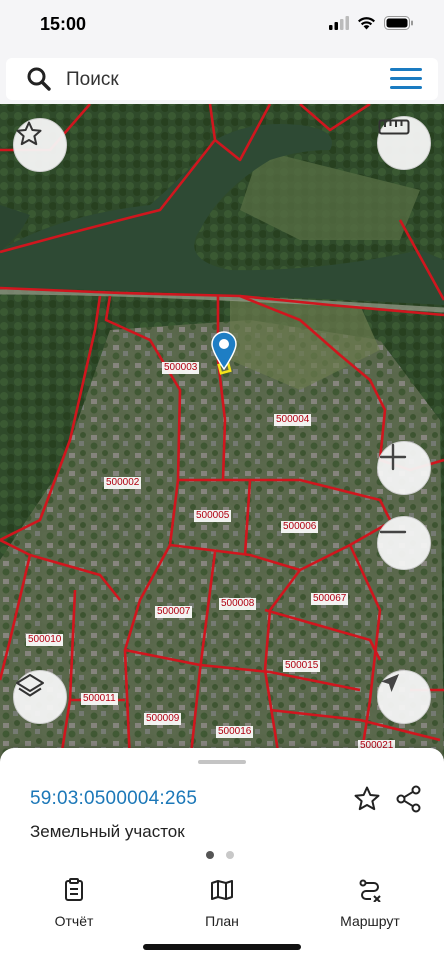 This screenshot has height=960, width=444. Describe the element at coordinates (174, 612) in the screenshot. I see `parcel-label: 500007` at that location.